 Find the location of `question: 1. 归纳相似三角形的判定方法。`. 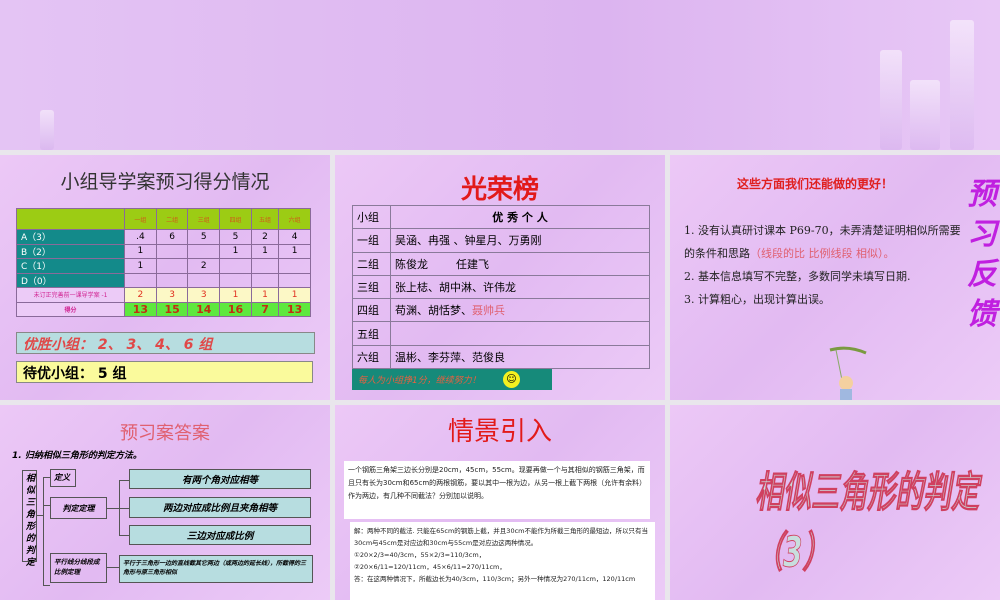

question: 1. 归纳相似三角形的判定方法。 is located at coordinates (77, 456).